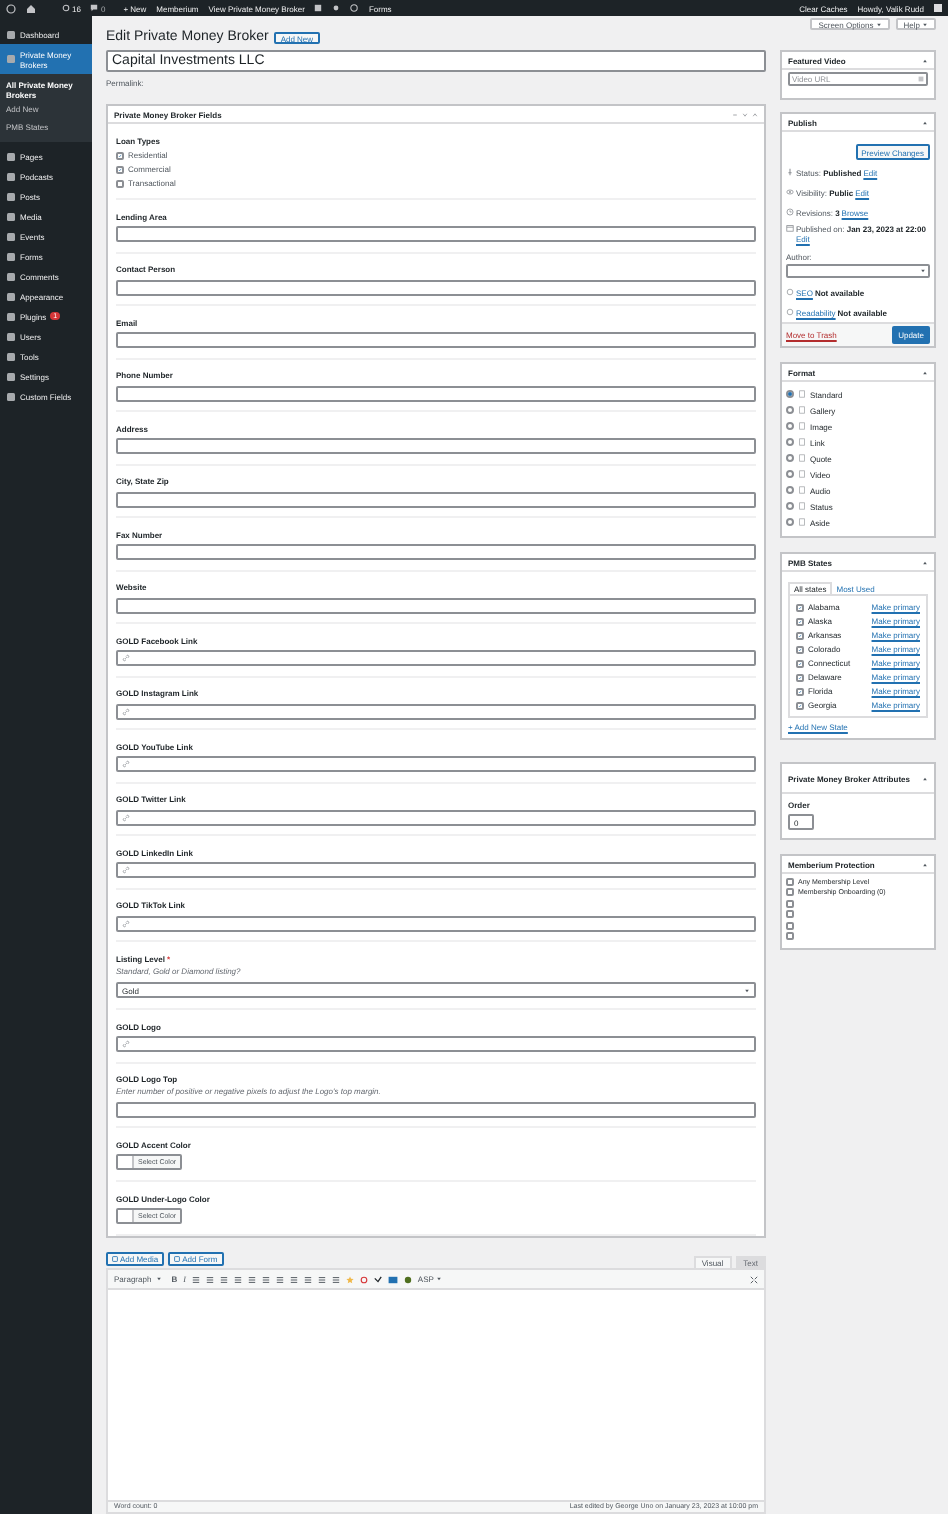 This screenshot has height=1514, width=948. I want to click on expand-icon, so click(754, 1279).